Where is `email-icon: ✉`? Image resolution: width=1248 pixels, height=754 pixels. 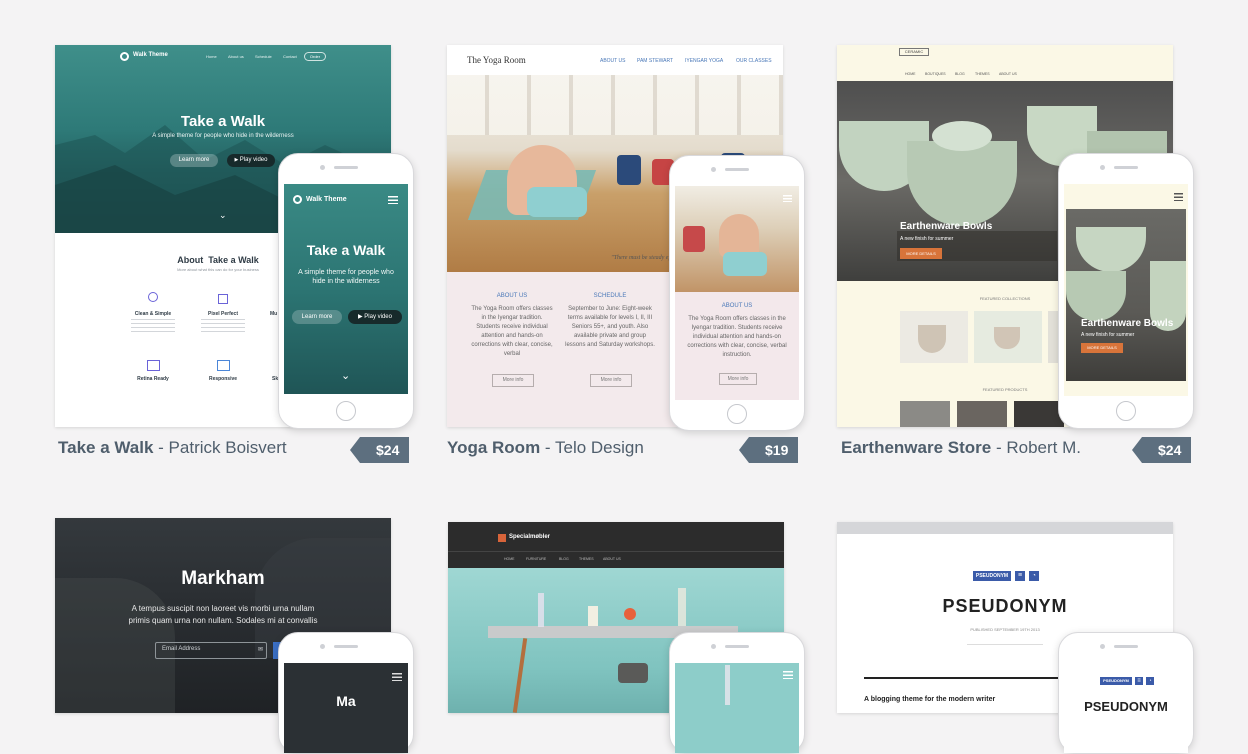
email-icon: ✉ is located at coordinates (260, 650).